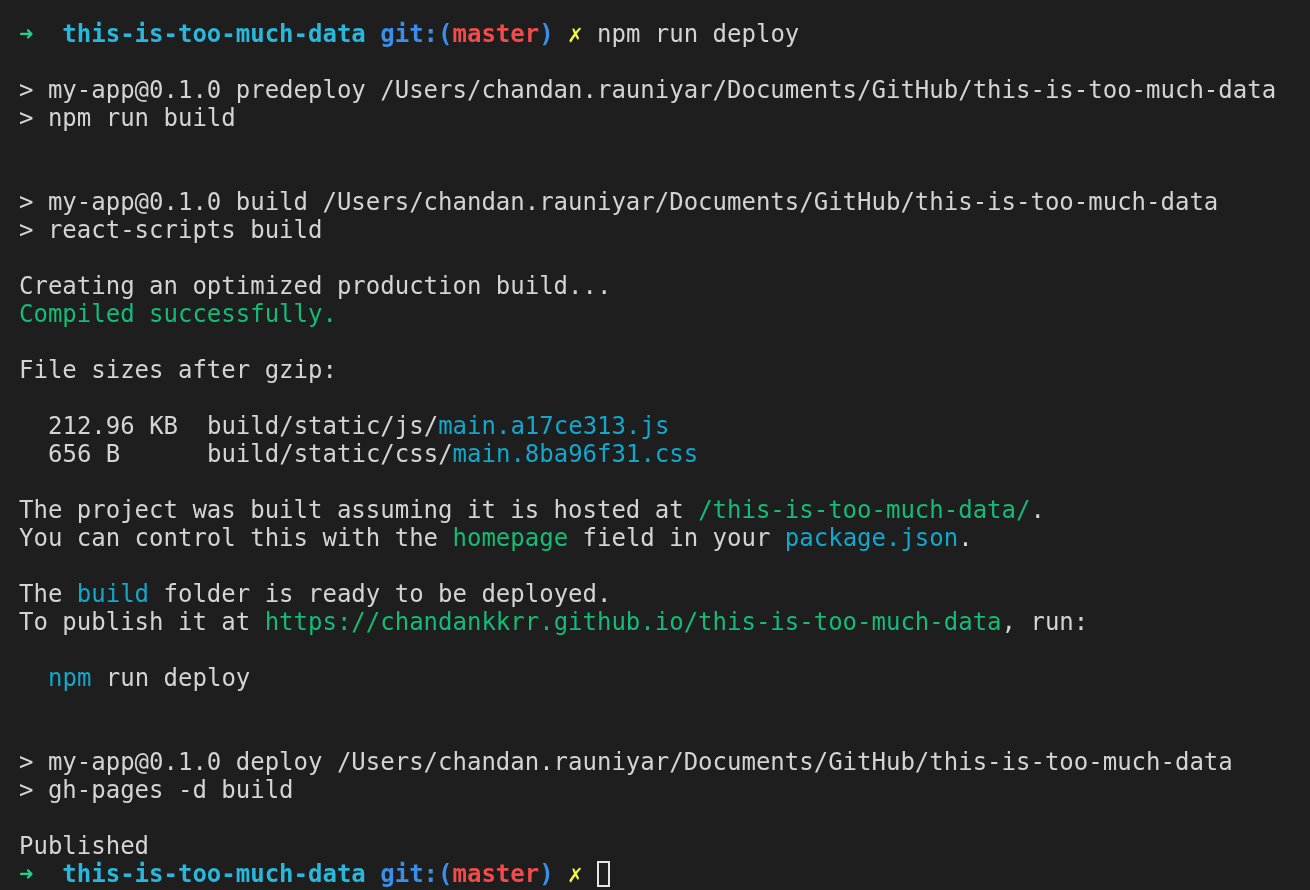 The width and height of the screenshot is (1310, 890). Describe the element at coordinates (603, 874) in the screenshot. I see `cursor-icon` at that location.